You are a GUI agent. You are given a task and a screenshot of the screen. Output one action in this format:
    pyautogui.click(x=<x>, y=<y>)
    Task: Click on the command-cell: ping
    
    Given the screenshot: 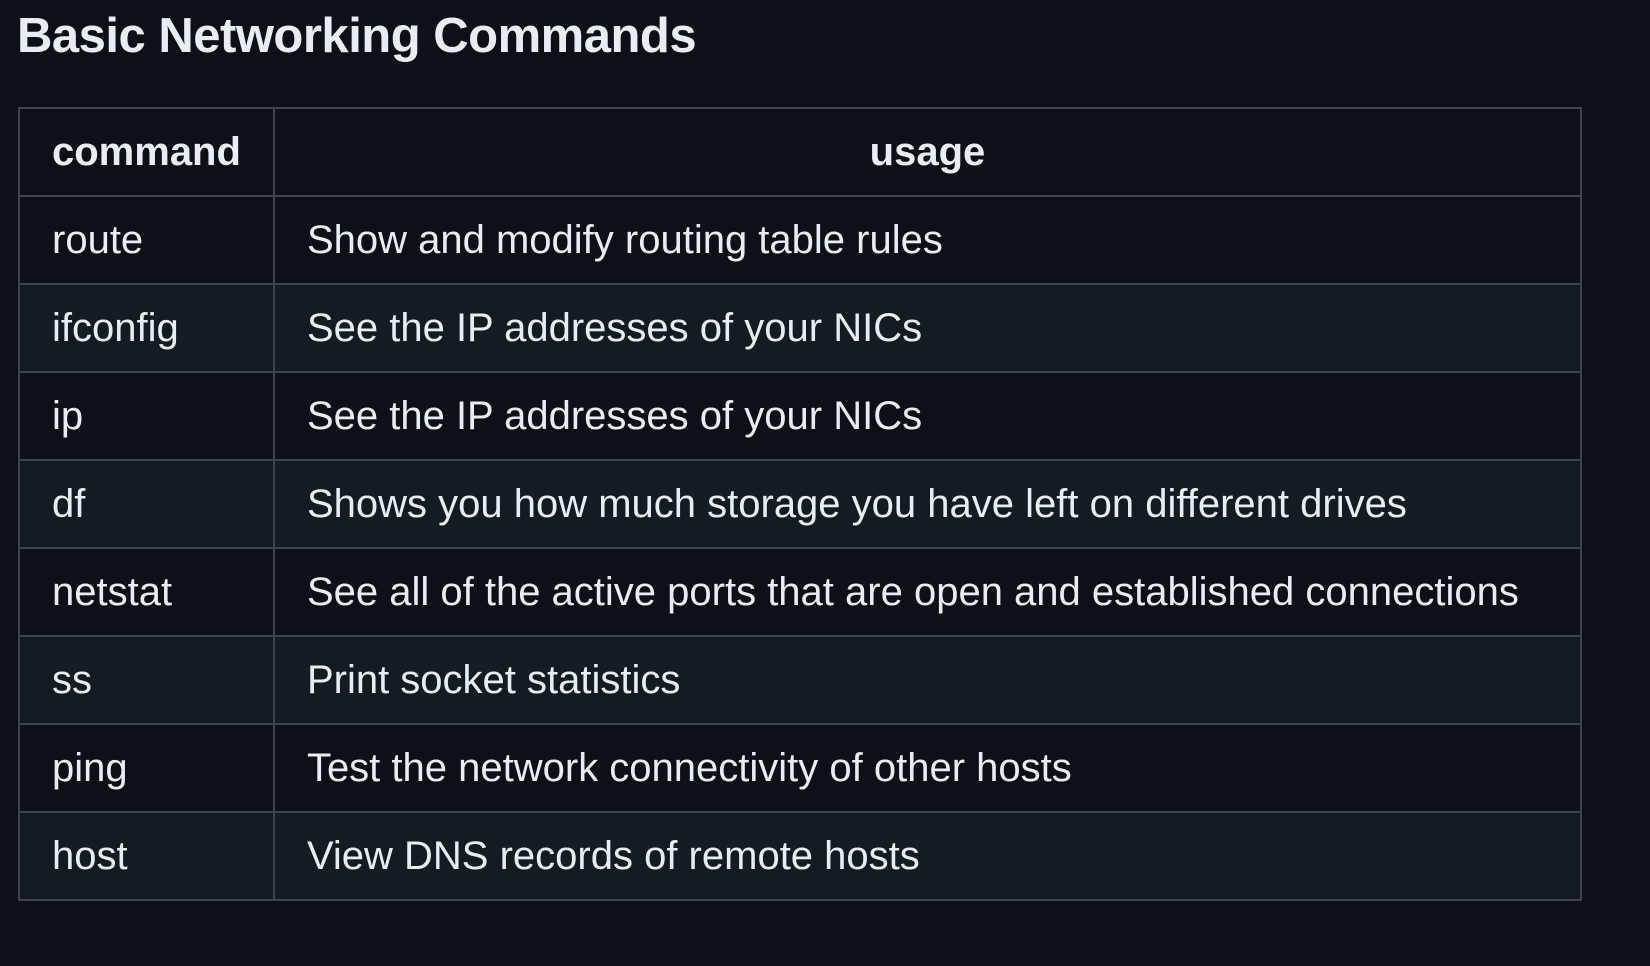 What is the action you would take?
    pyautogui.click(x=146, y=768)
    